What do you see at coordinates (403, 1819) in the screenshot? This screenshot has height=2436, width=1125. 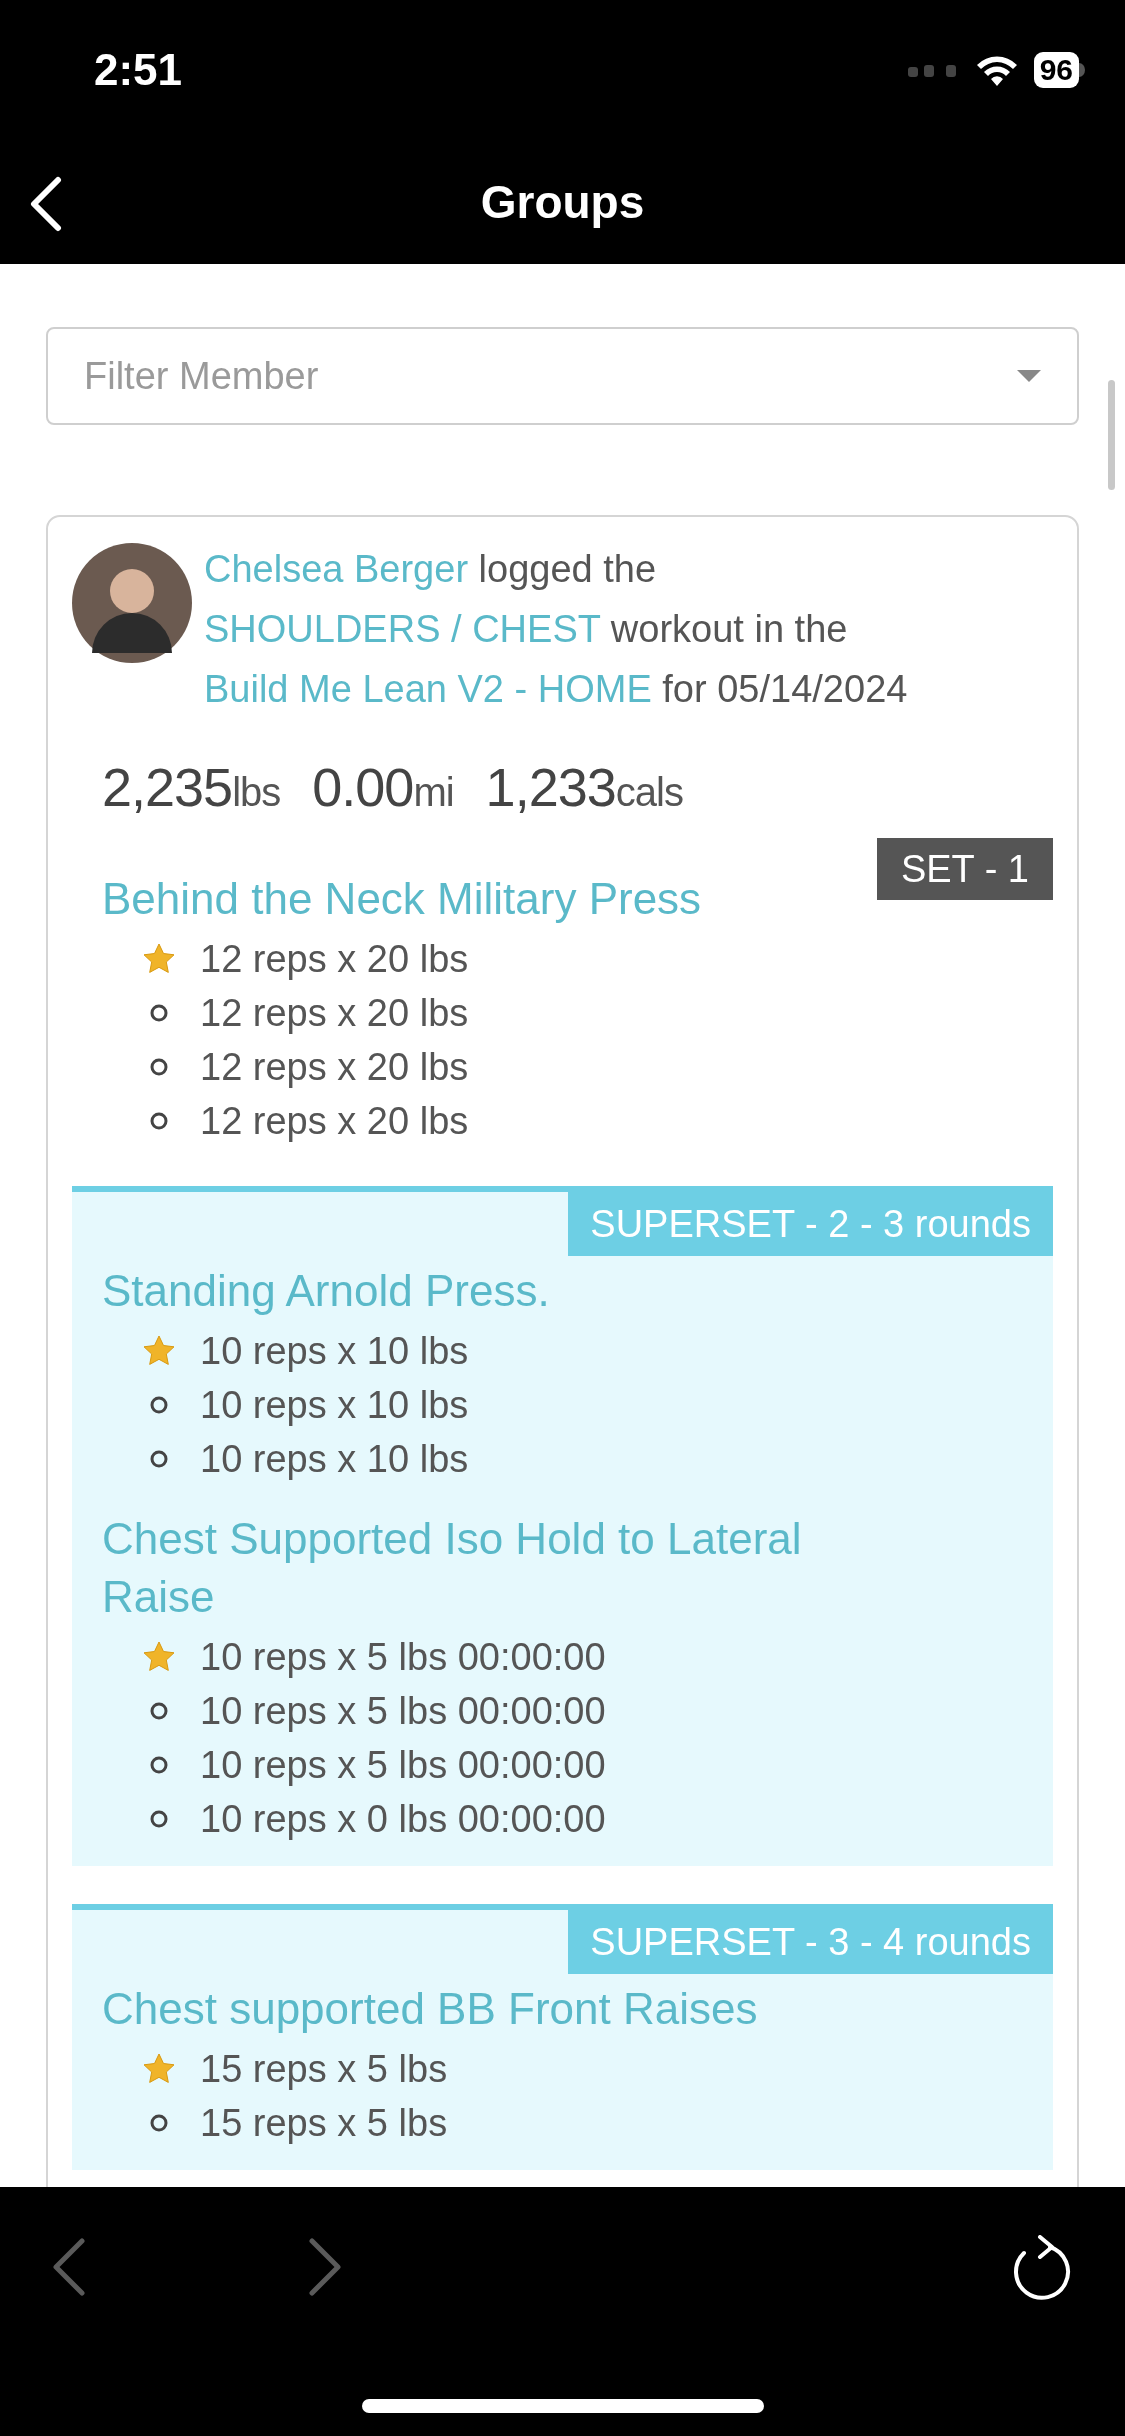 I see `set-detail: 10 reps x 0 lbs 00:00:00` at bounding box center [403, 1819].